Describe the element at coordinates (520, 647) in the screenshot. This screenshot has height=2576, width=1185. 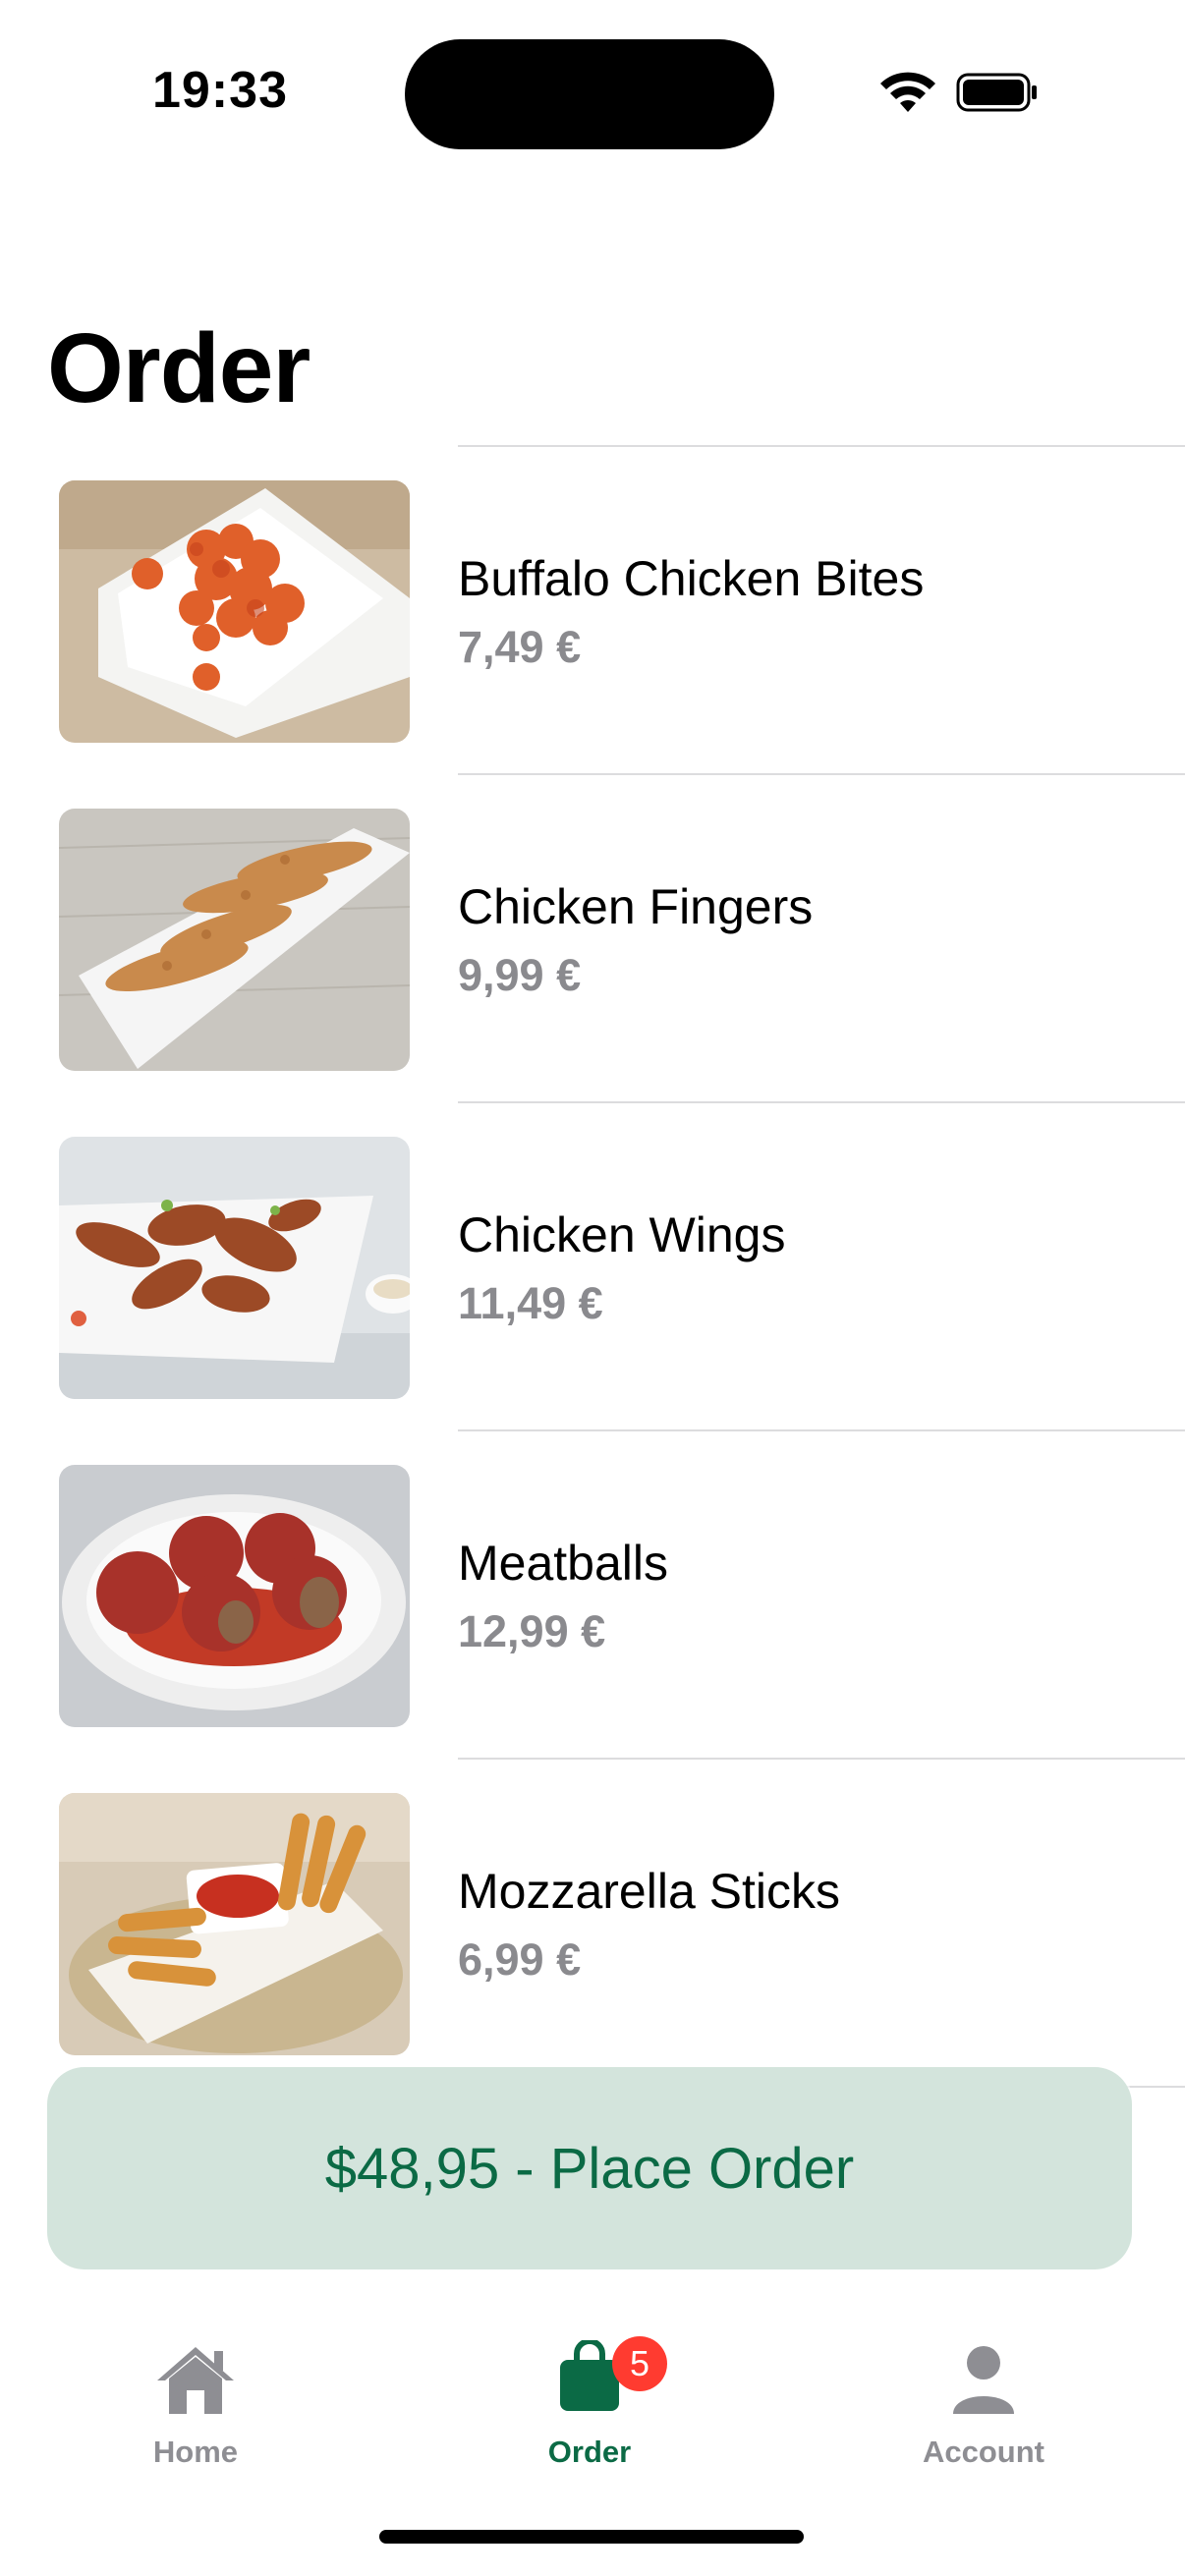
I see `item-price: 7,49 €` at that location.